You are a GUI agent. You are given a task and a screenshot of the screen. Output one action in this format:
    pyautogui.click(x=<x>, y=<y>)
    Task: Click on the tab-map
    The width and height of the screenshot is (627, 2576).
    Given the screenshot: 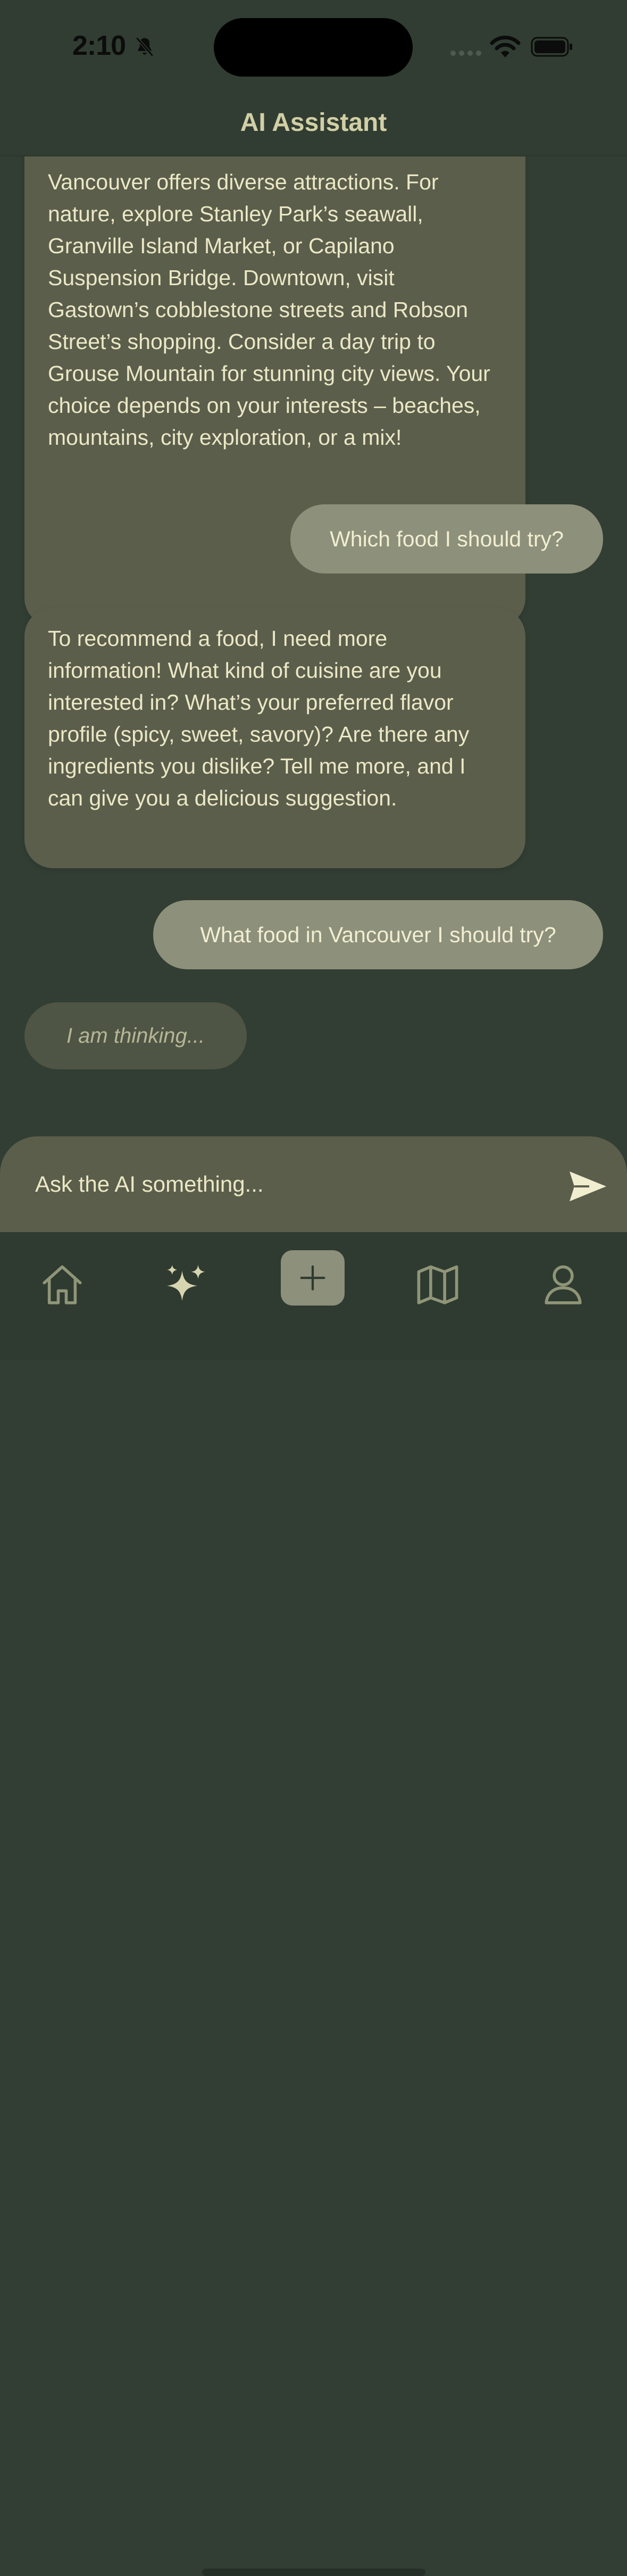 What is the action you would take?
    pyautogui.click(x=437, y=1284)
    